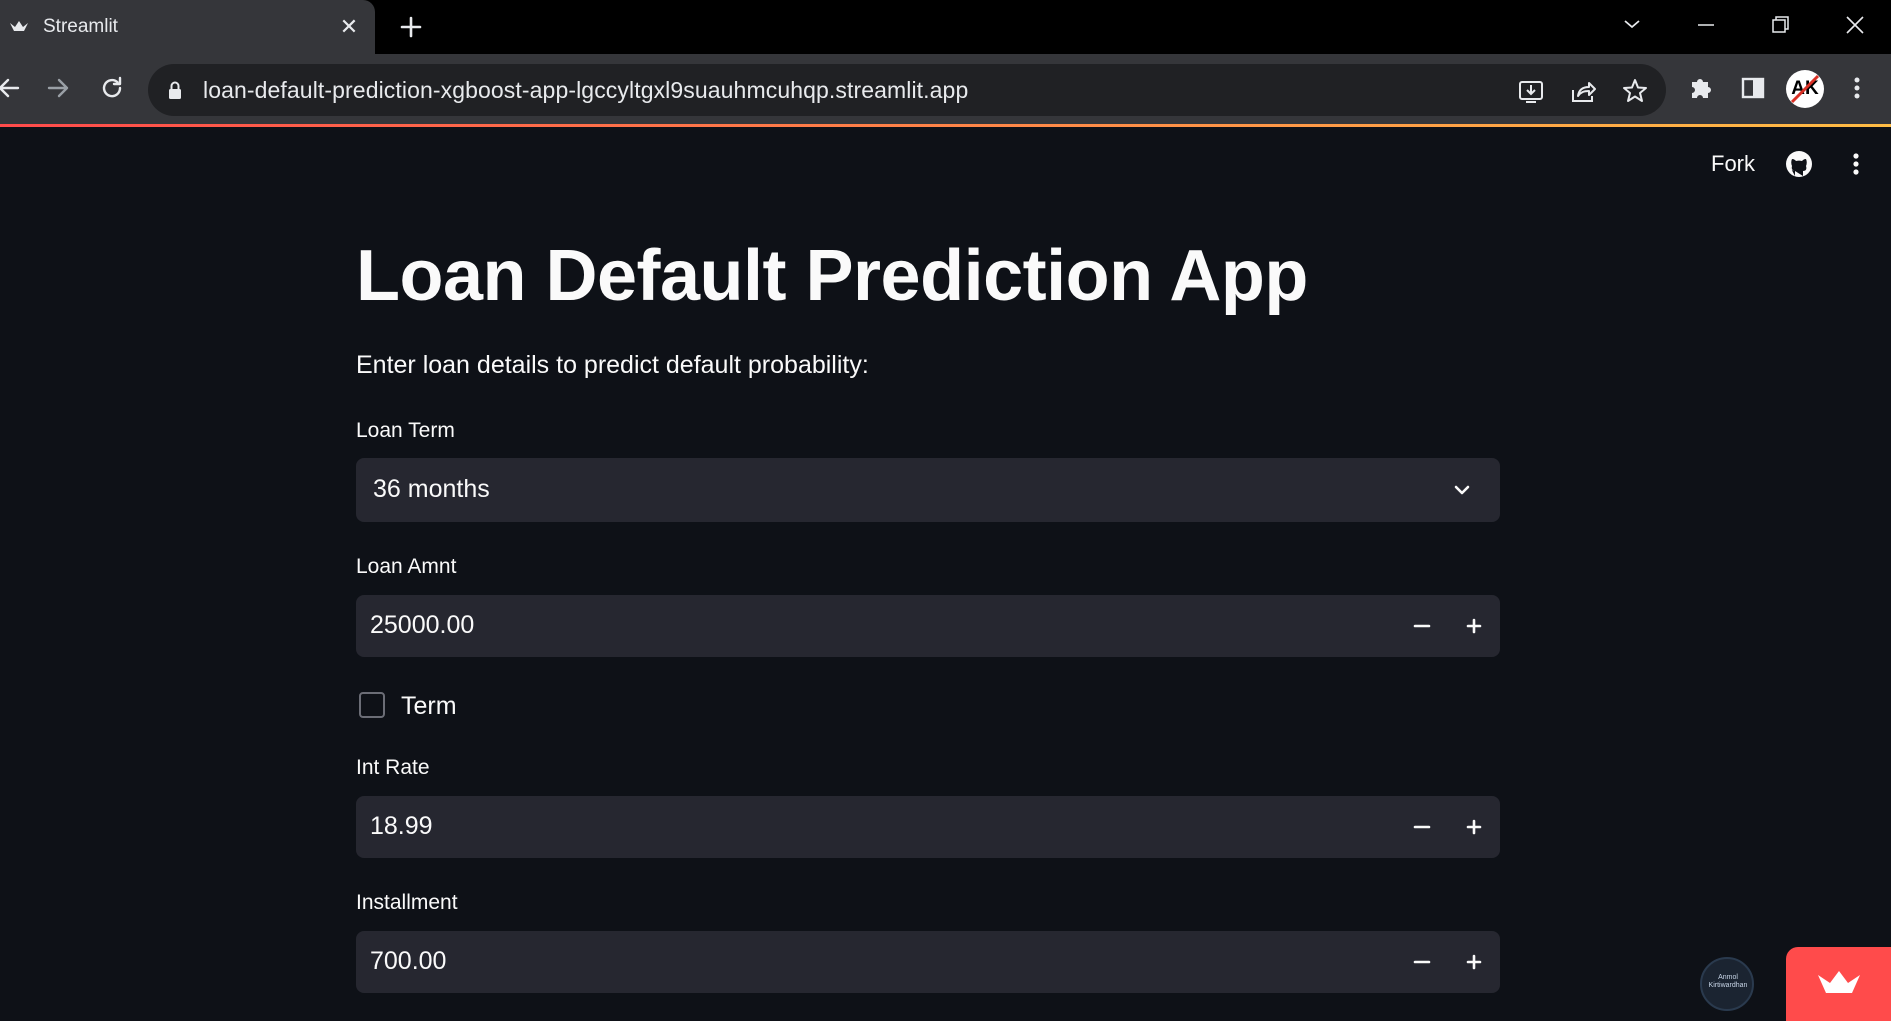 The width and height of the screenshot is (1891, 1021). I want to click on back-icon, so click(14, 88).